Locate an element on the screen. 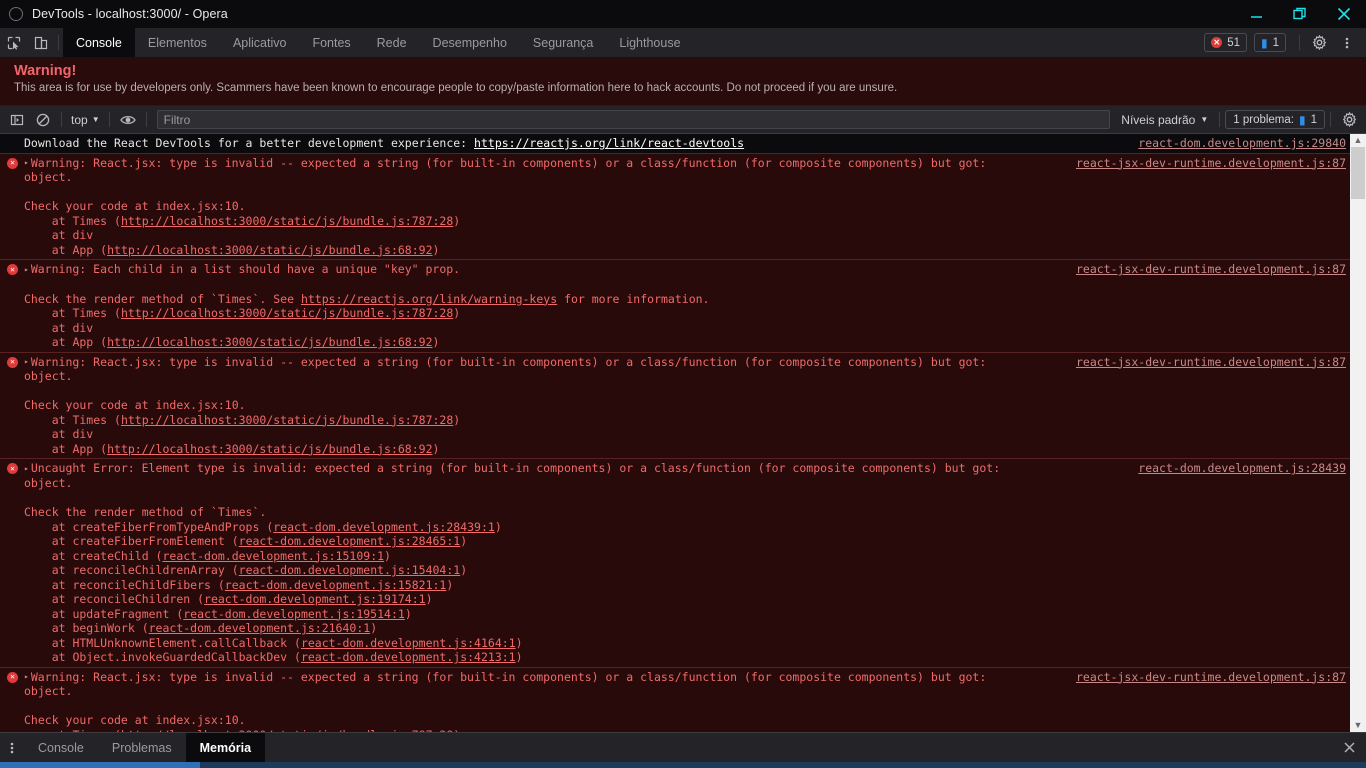 The image size is (1366, 768). maximize-button is located at coordinates (1300, 14).